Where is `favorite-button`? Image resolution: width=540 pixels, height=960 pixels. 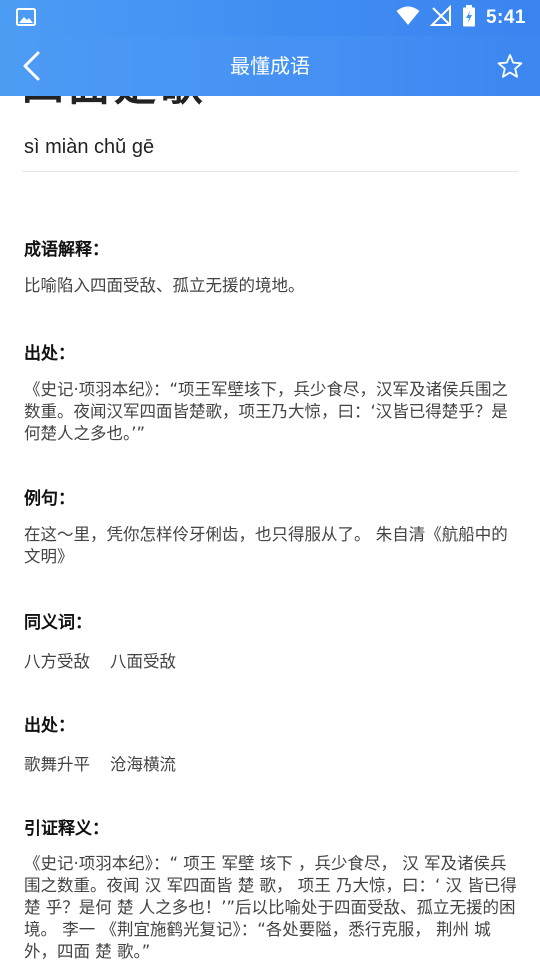 favorite-button is located at coordinates (510, 66).